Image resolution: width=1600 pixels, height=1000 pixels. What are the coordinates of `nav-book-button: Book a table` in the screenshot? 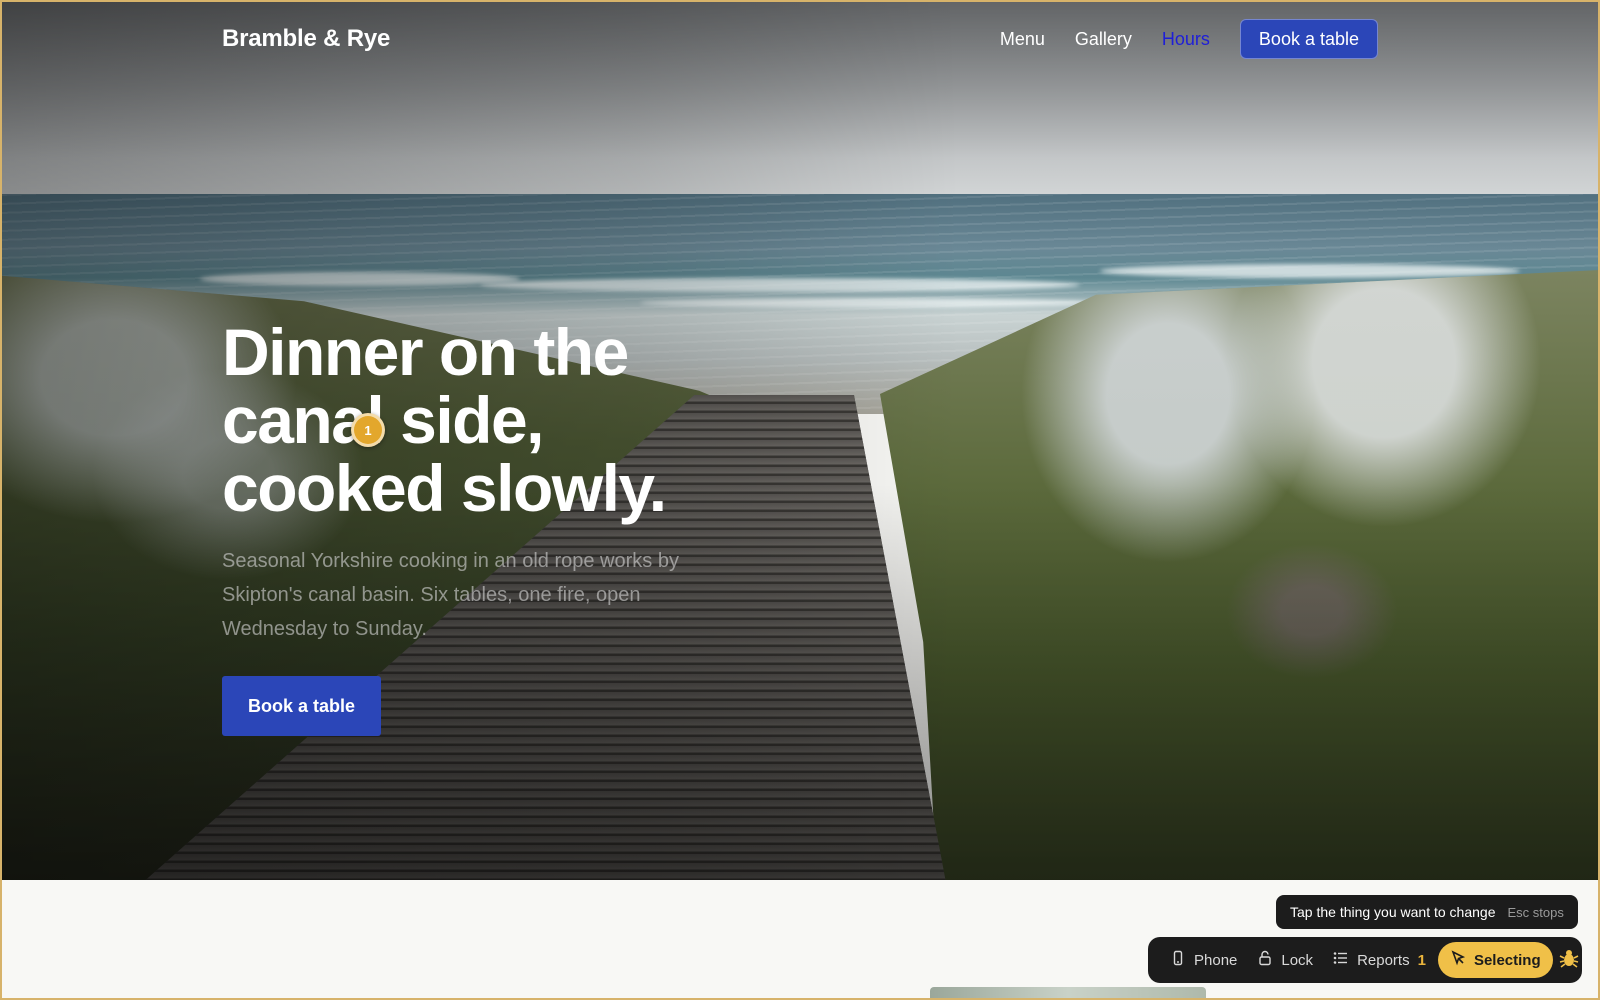 It's located at (1308, 39).